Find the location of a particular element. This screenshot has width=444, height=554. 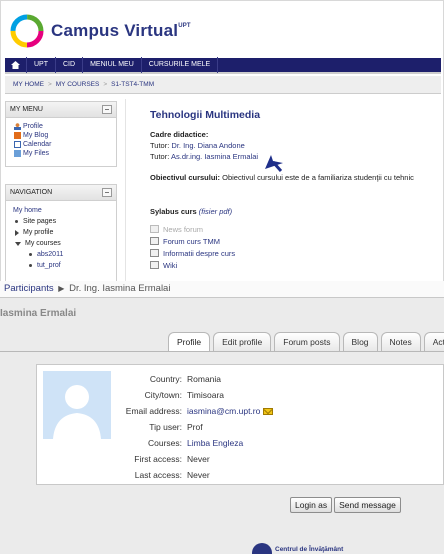

email-link: iasmina@cm.upt.ro is located at coordinates (223, 411).